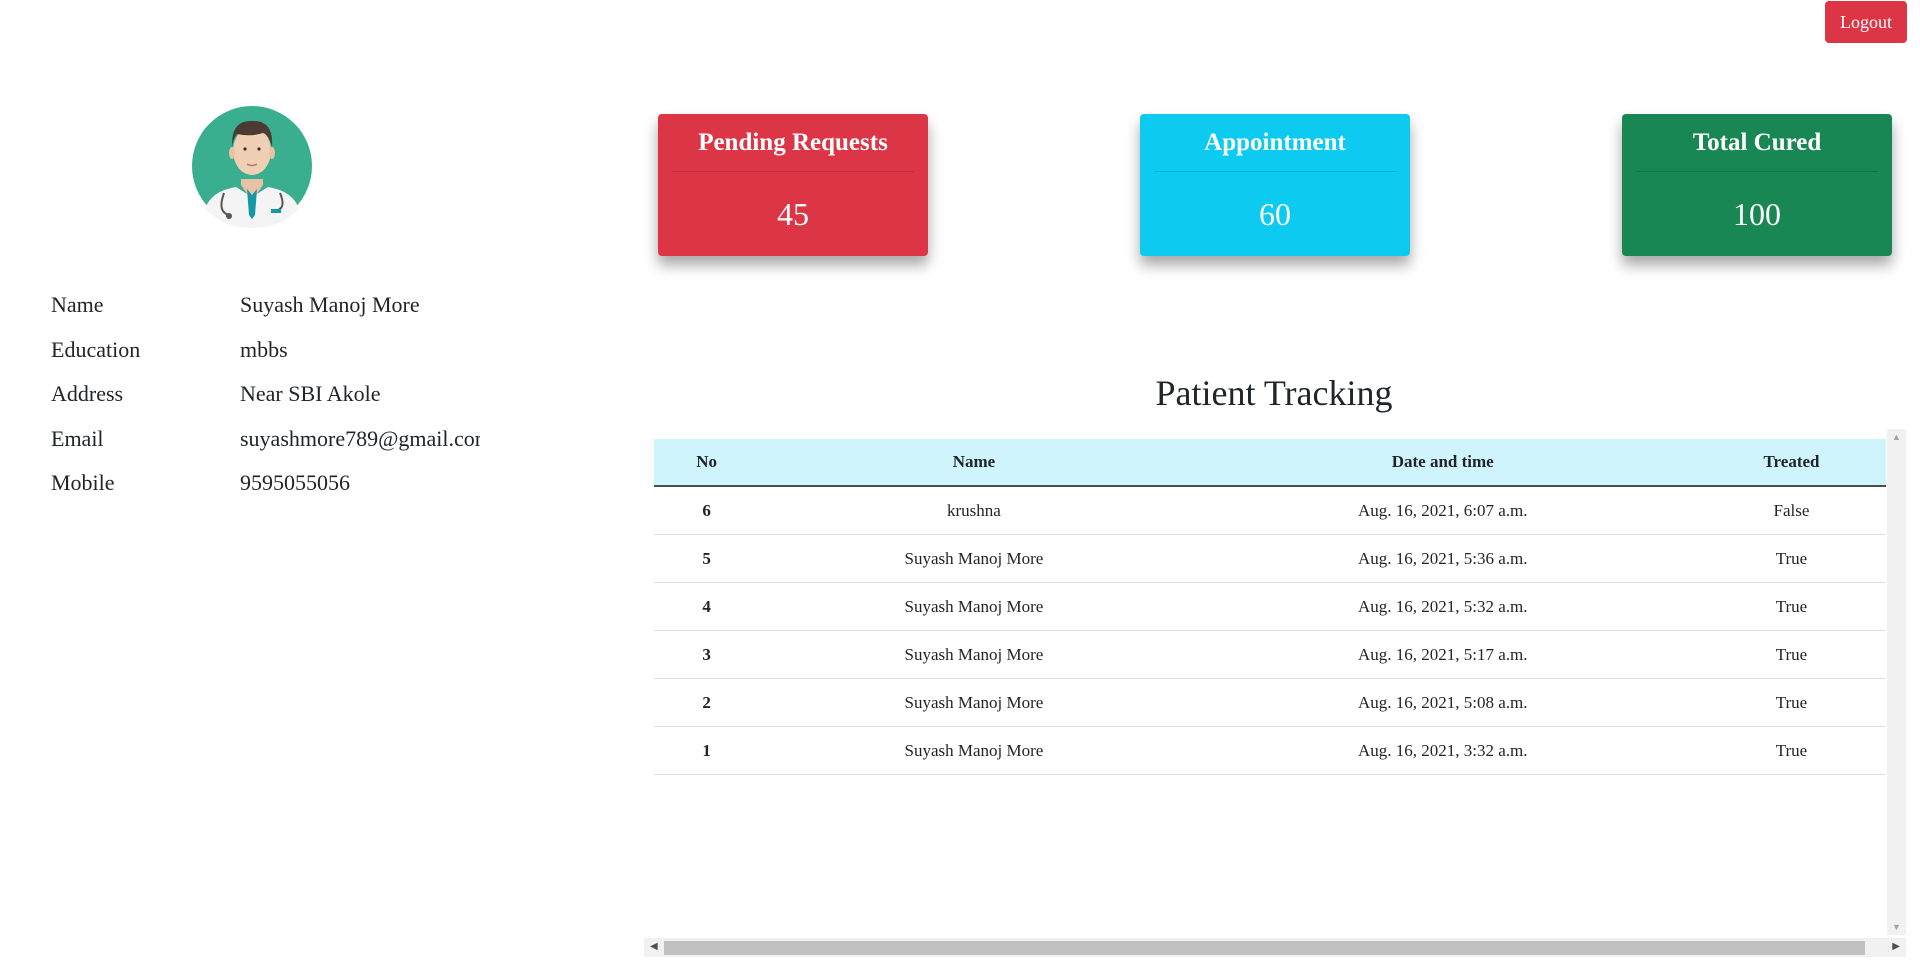  What do you see at coordinates (707, 654) in the screenshot?
I see `cell-no: 3` at bounding box center [707, 654].